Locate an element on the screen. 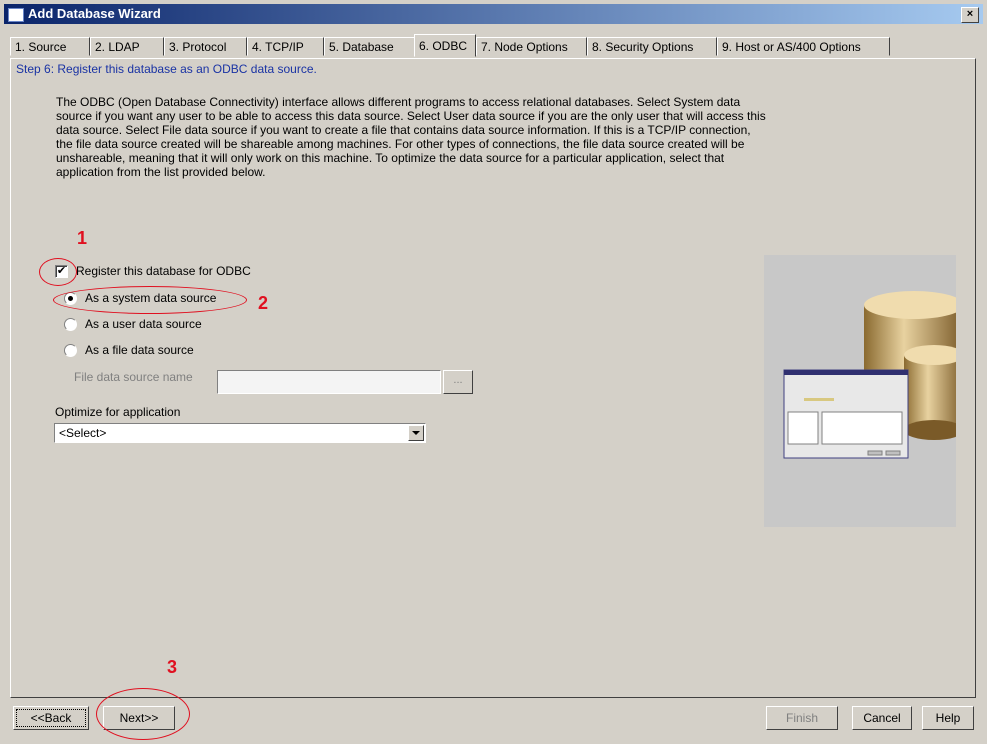  file-data-source-radio is located at coordinates (70, 350).